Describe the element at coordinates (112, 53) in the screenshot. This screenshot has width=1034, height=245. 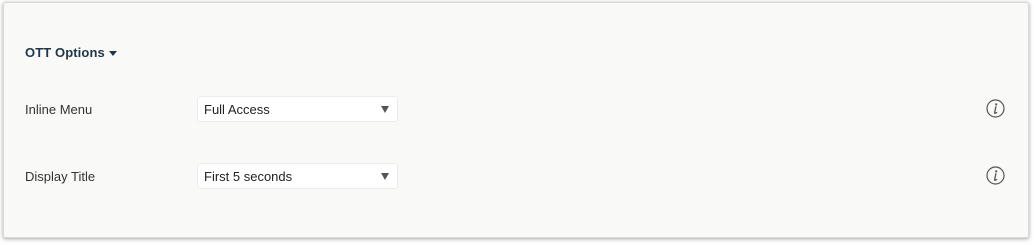
I see `caret-down-icon` at that location.